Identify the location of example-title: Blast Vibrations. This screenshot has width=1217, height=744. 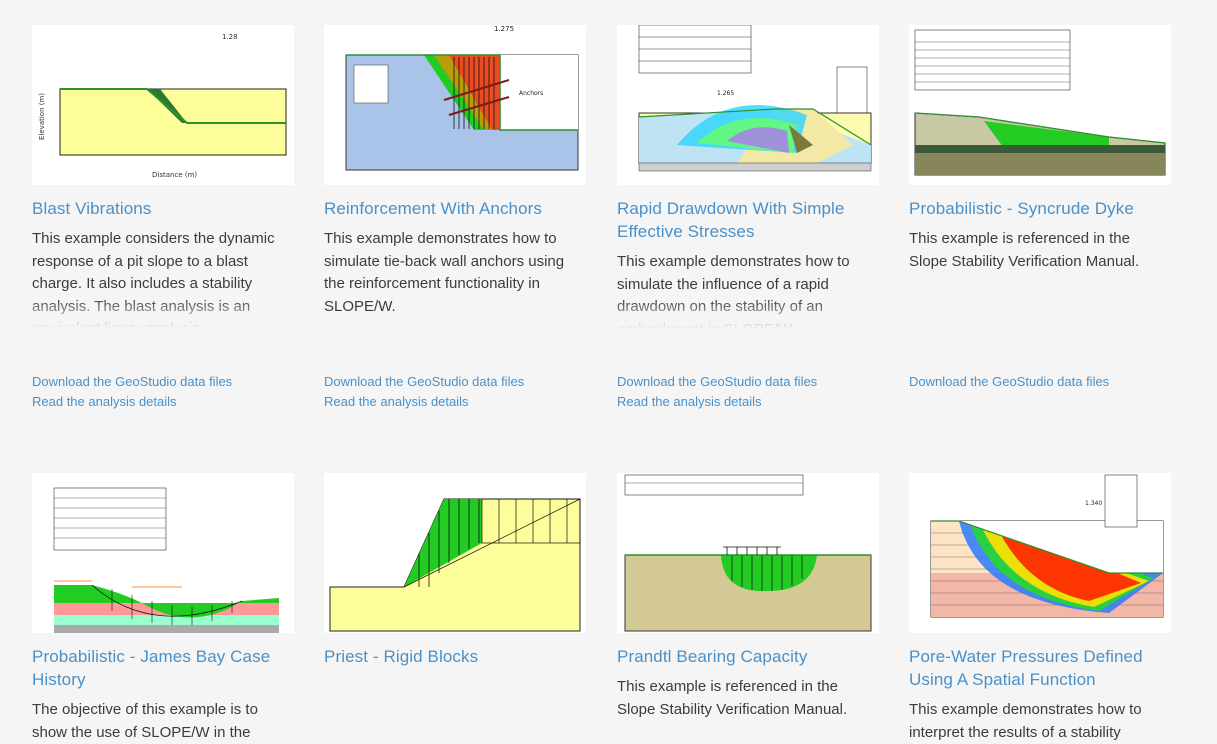
(163, 208).